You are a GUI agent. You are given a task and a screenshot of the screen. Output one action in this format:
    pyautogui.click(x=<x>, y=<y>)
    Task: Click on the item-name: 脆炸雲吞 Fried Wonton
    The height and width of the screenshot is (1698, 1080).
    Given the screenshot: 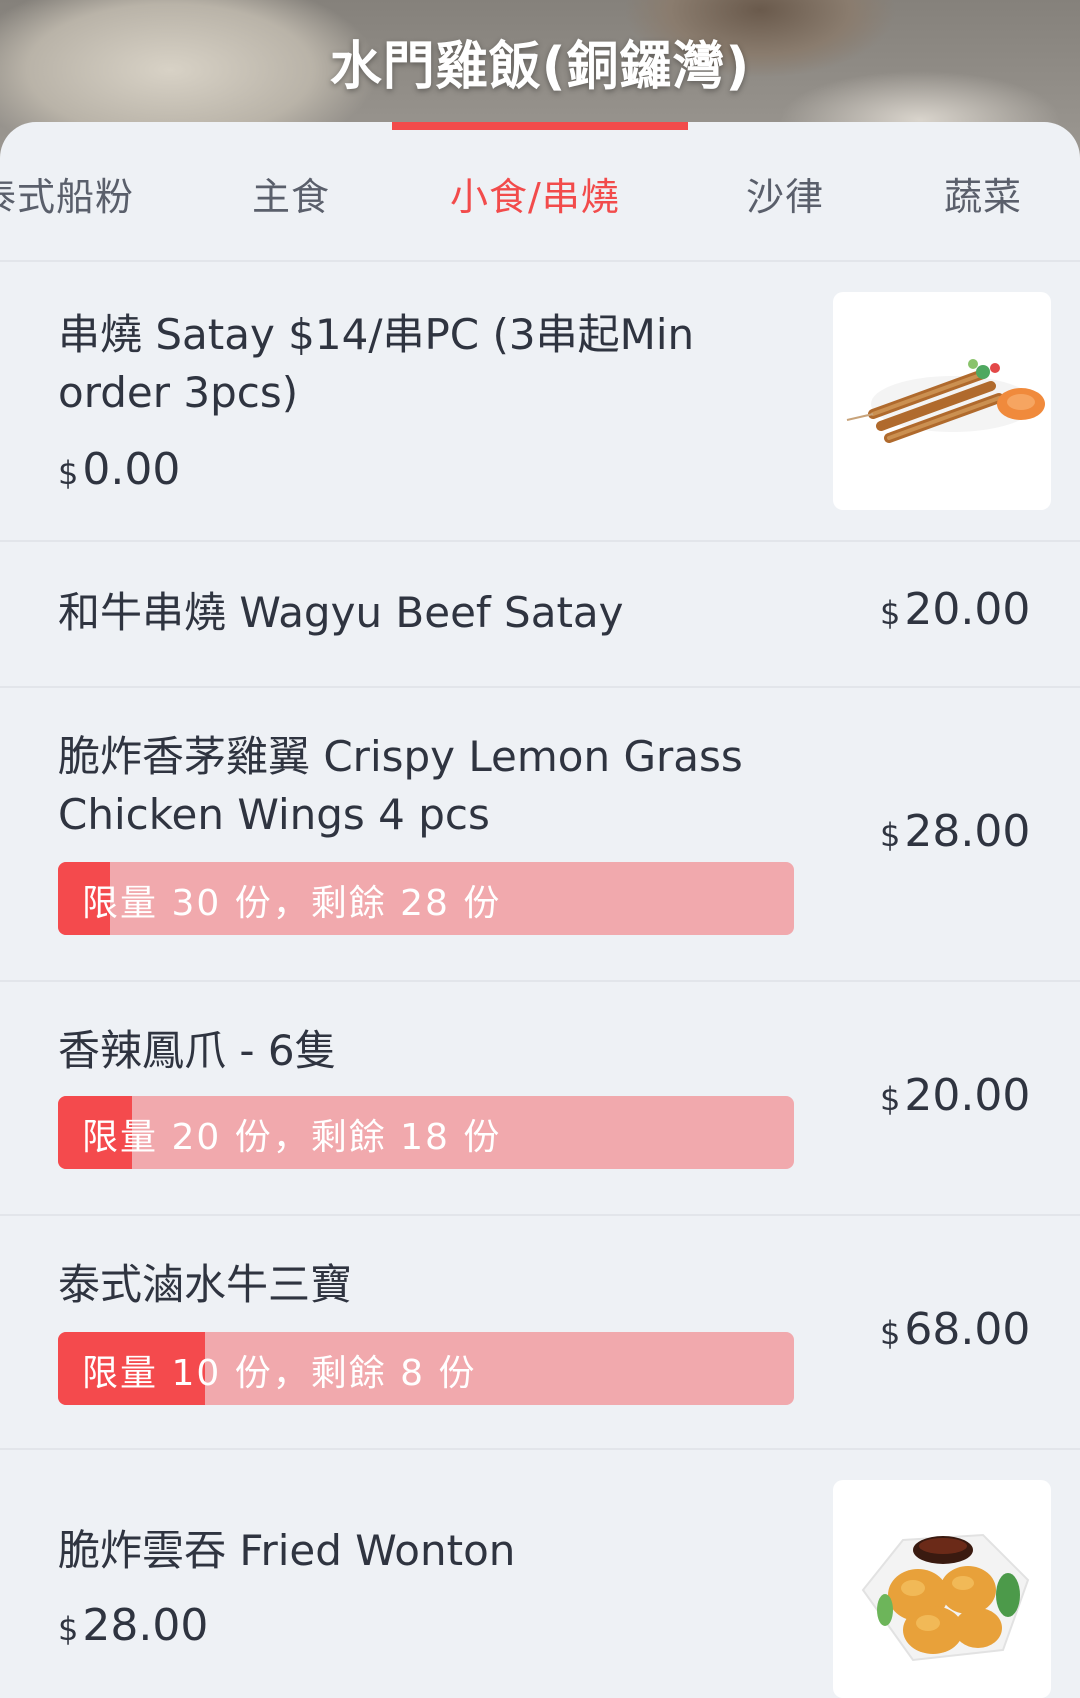 What is the action you would take?
    pyautogui.click(x=287, y=1550)
    